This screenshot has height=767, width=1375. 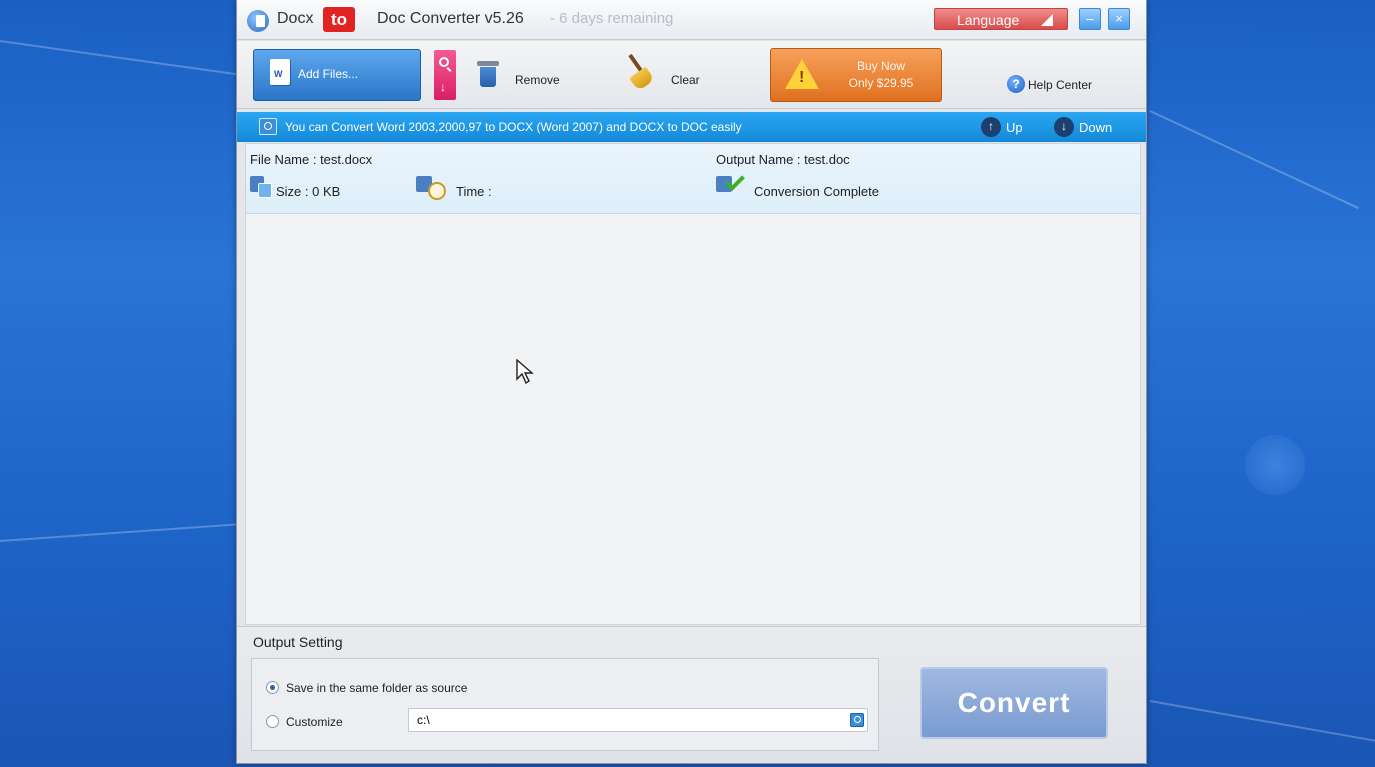 What do you see at coordinates (1014, 127) in the screenshot?
I see `up-button: Up` at bounding box center [1014, 127].